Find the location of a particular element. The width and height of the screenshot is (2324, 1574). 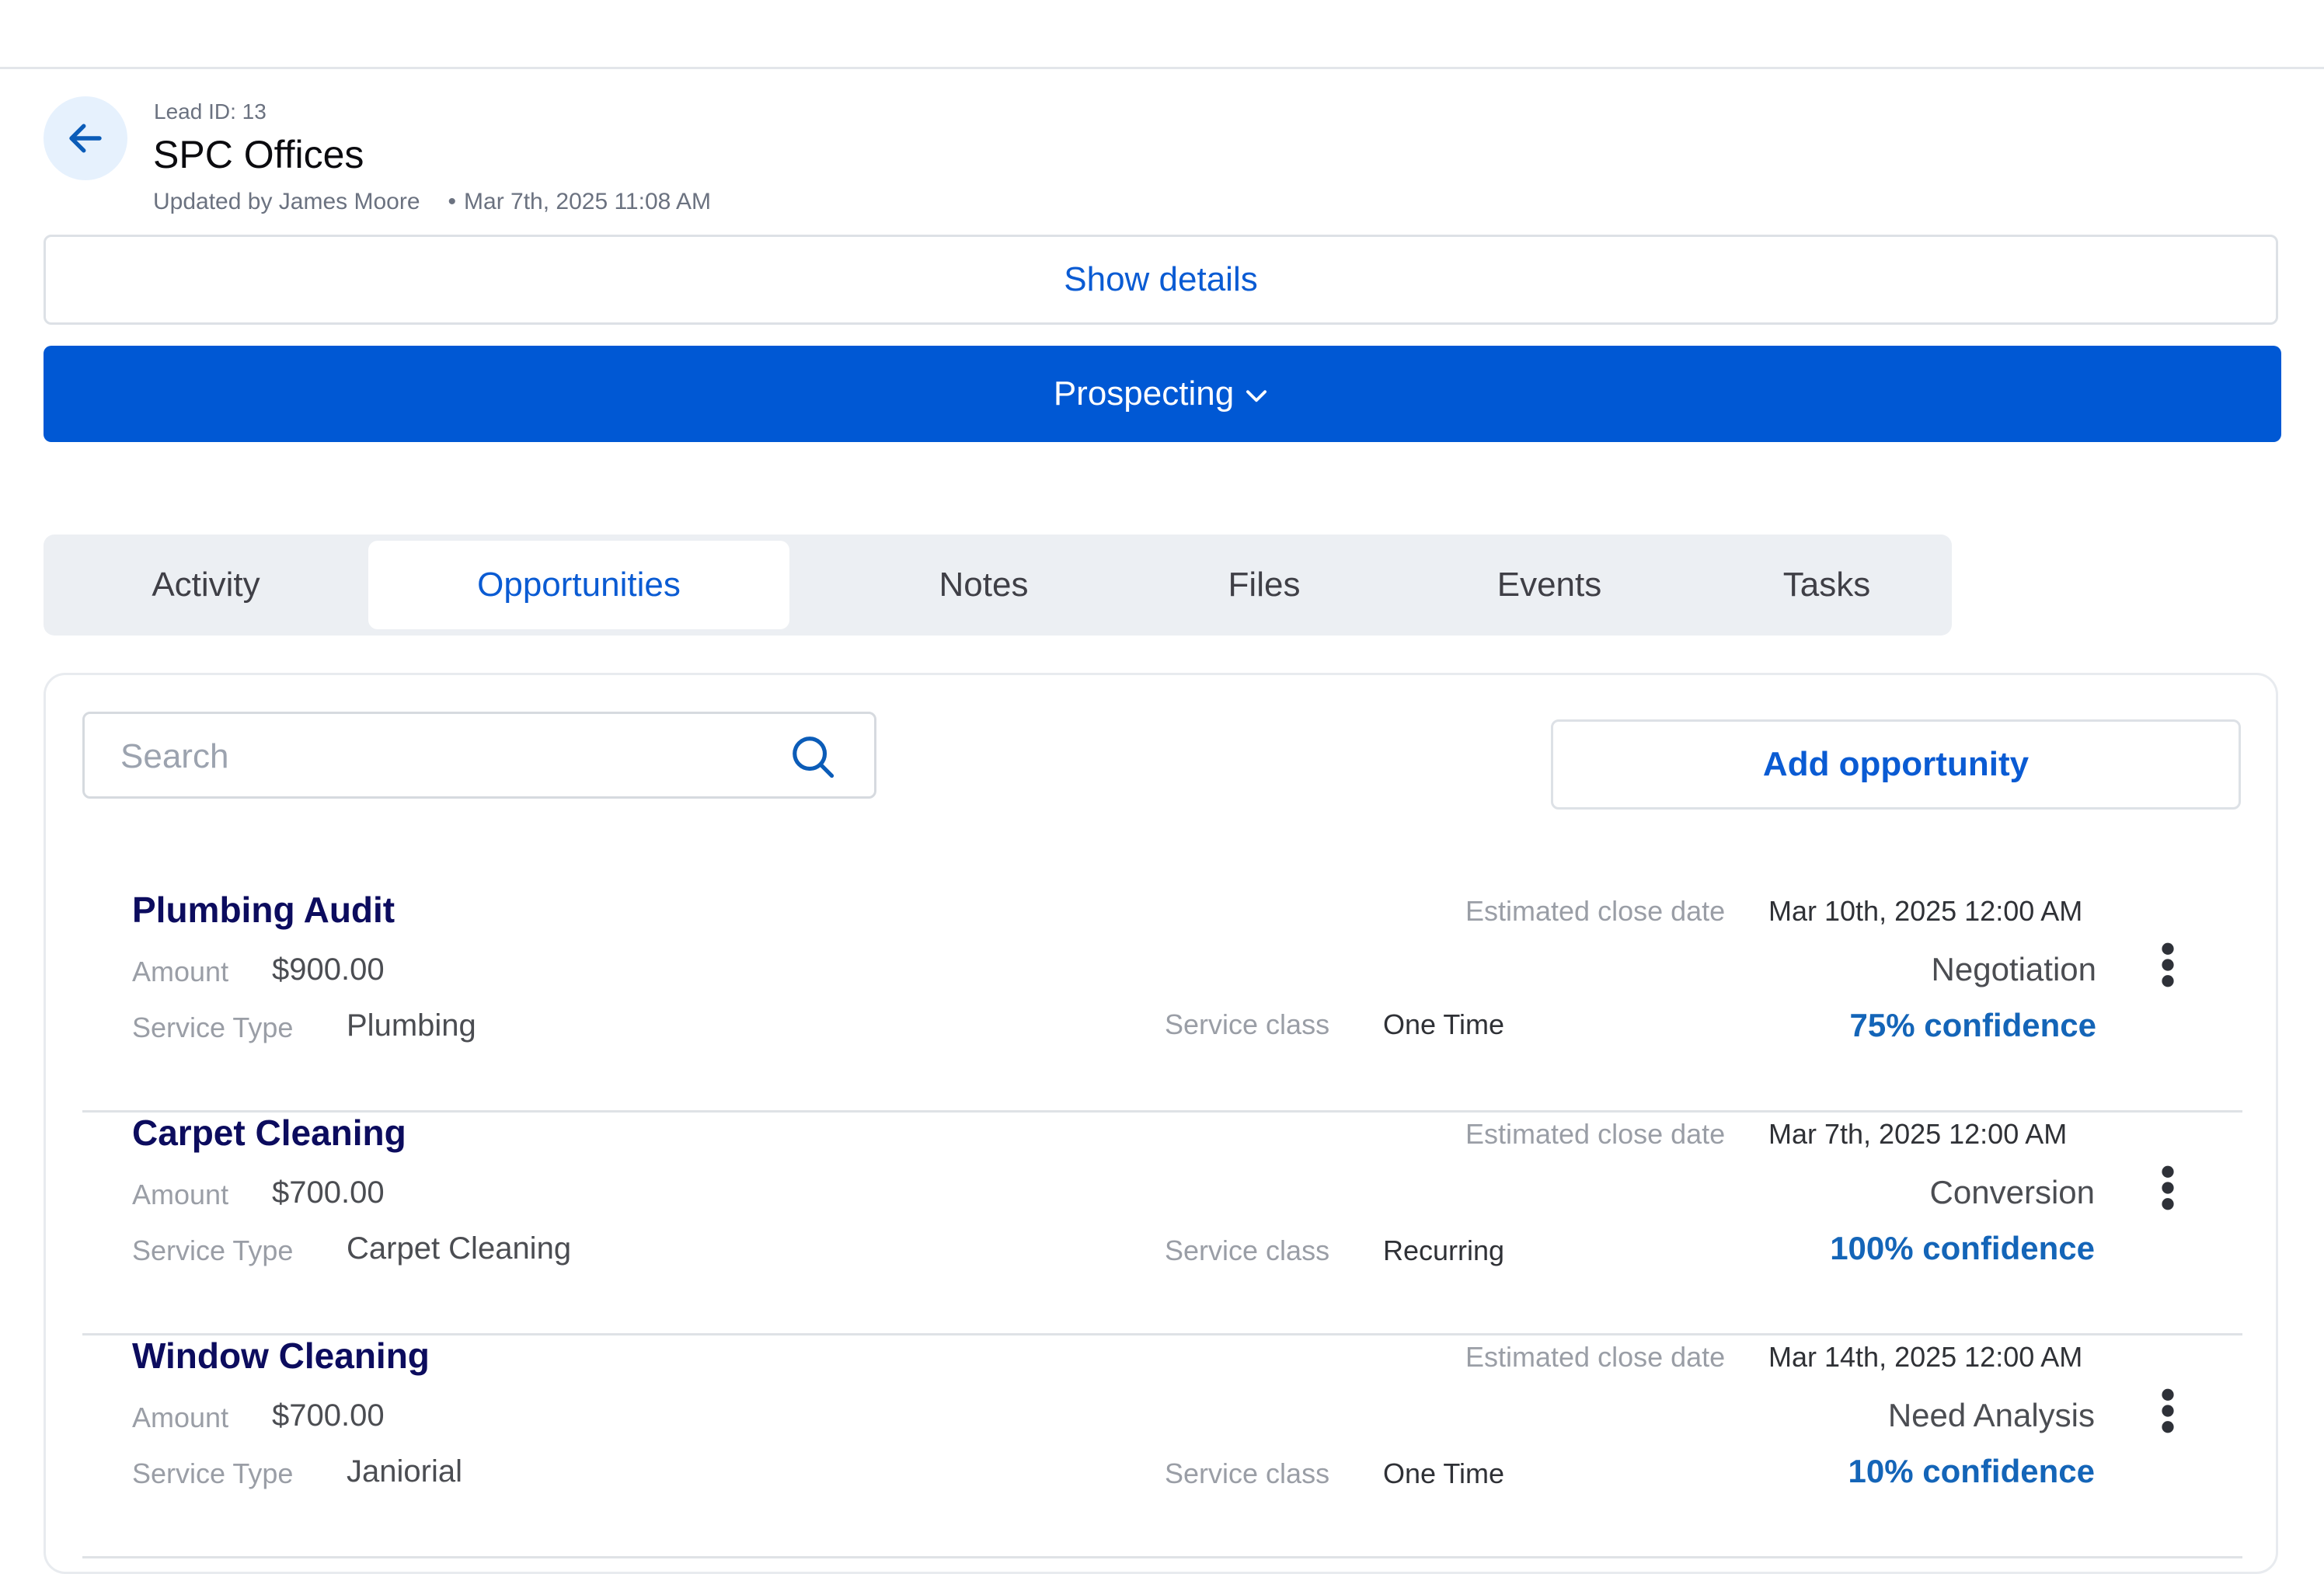

arrow-left-icon is located at coordinates (86, 139).